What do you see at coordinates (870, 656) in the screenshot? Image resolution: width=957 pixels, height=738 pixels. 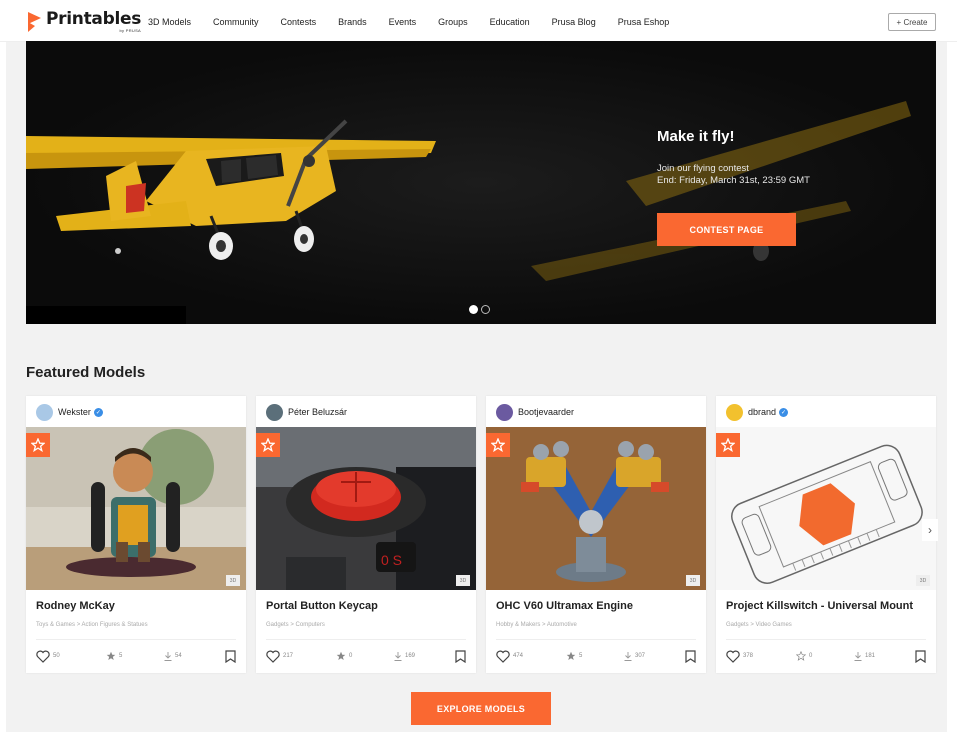 I see `downloads-count: 181` at bounding box center [870, 656].